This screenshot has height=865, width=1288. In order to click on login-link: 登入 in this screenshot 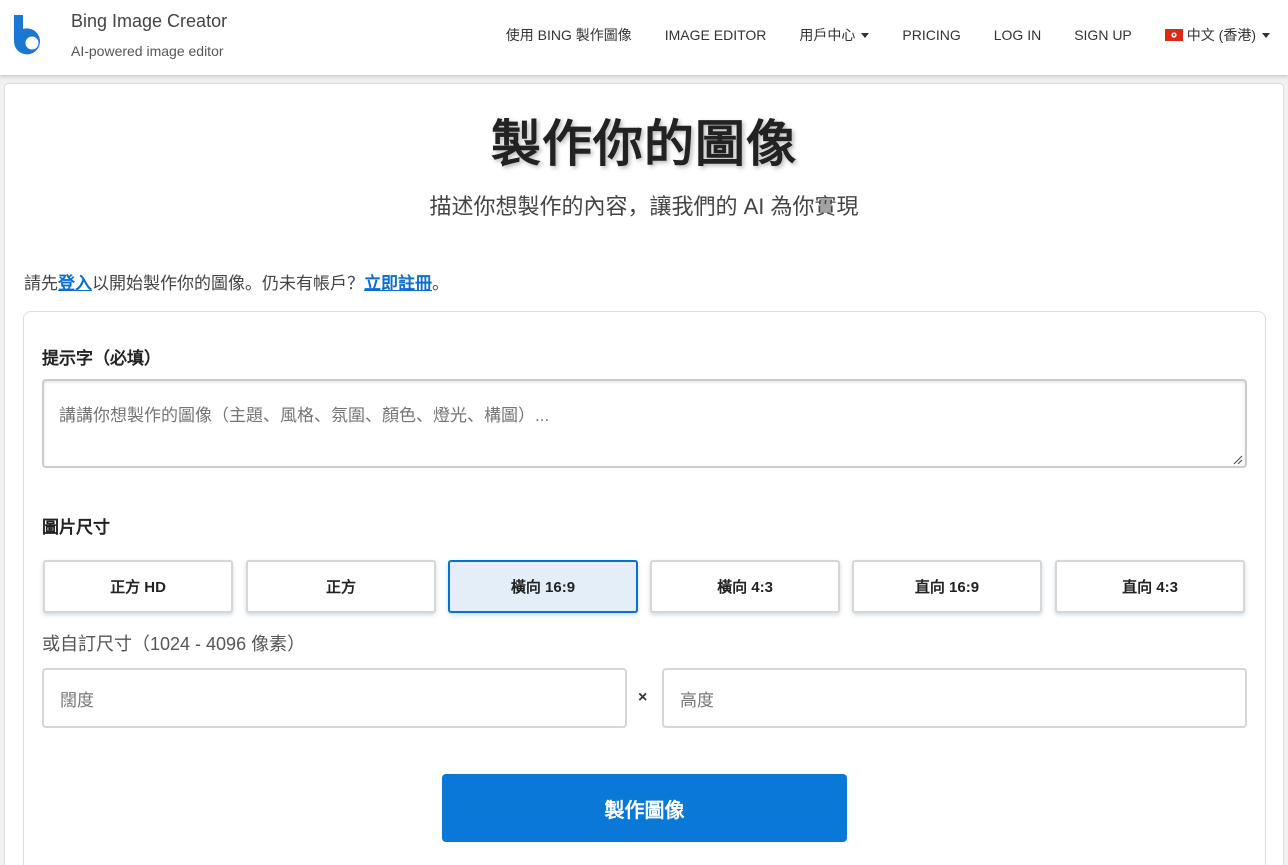, I will do `click(75, 283)`.